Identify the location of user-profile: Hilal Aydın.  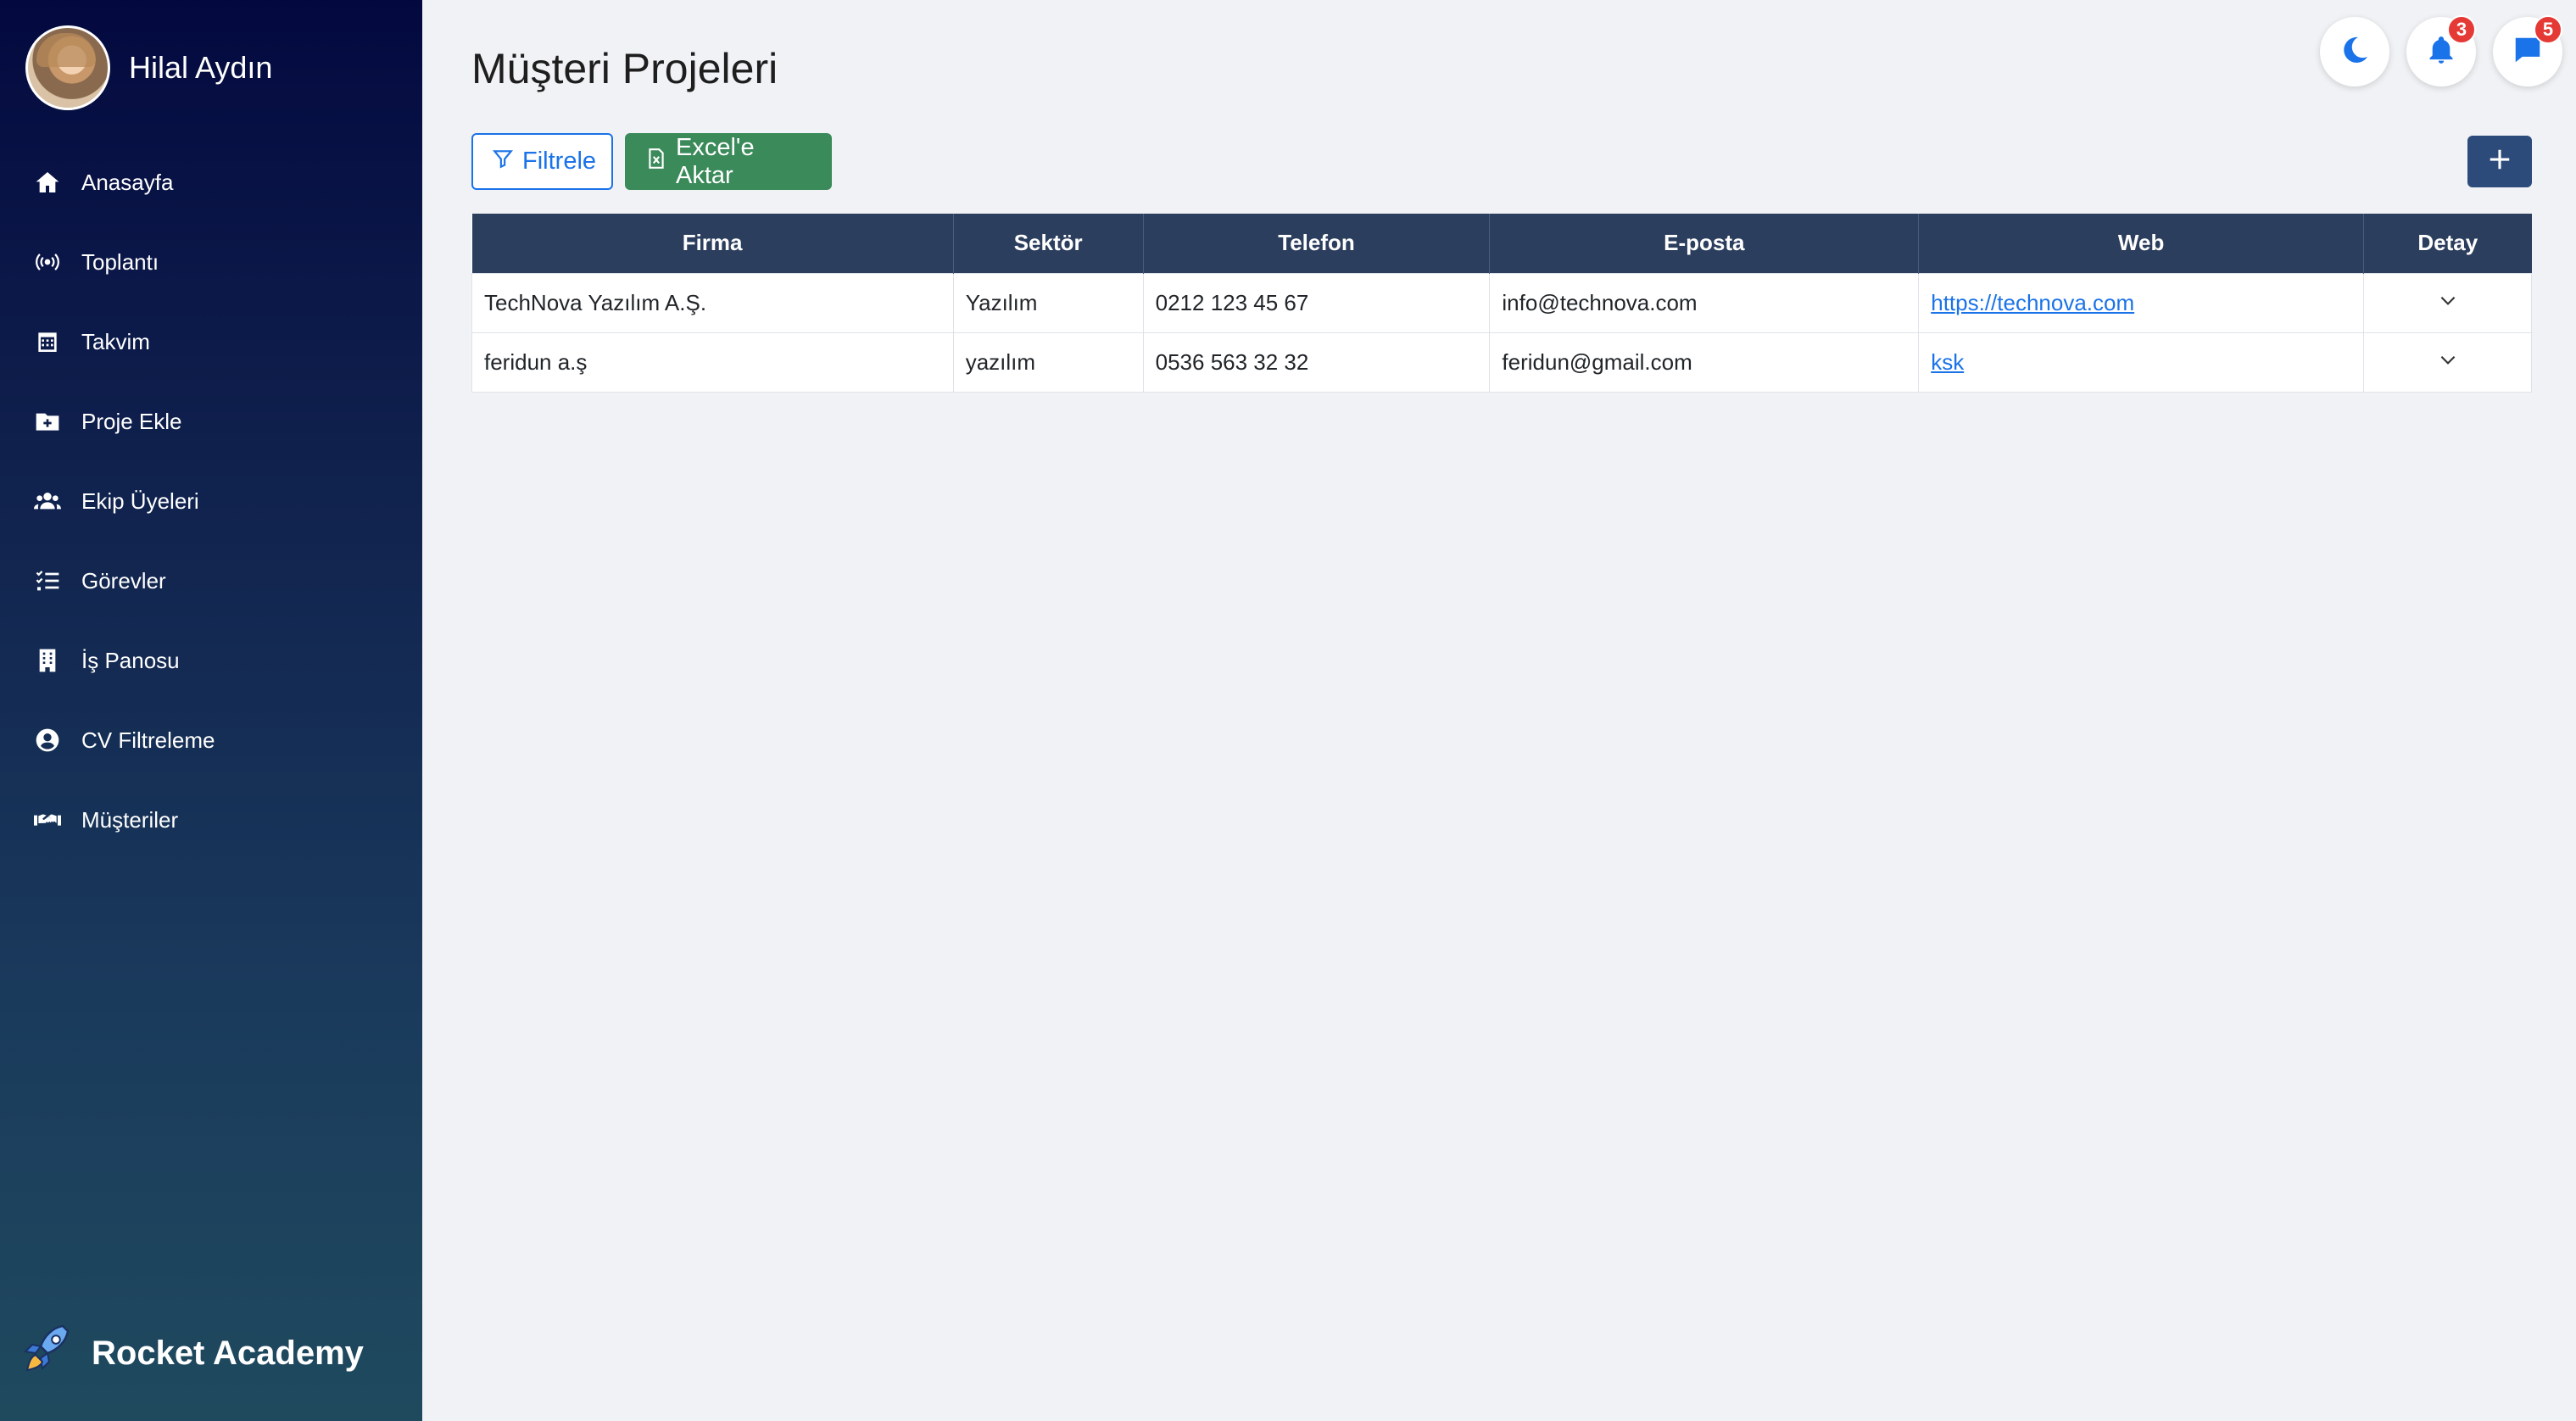
(148, 68).